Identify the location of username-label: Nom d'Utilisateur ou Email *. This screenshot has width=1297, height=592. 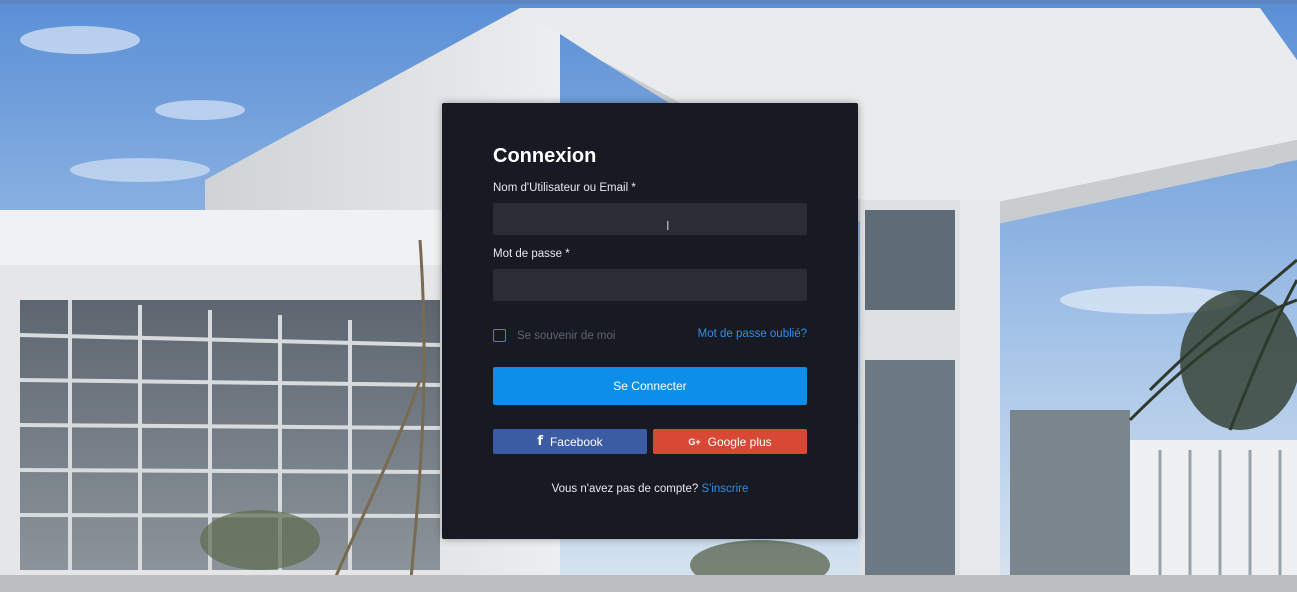
(564, 188).